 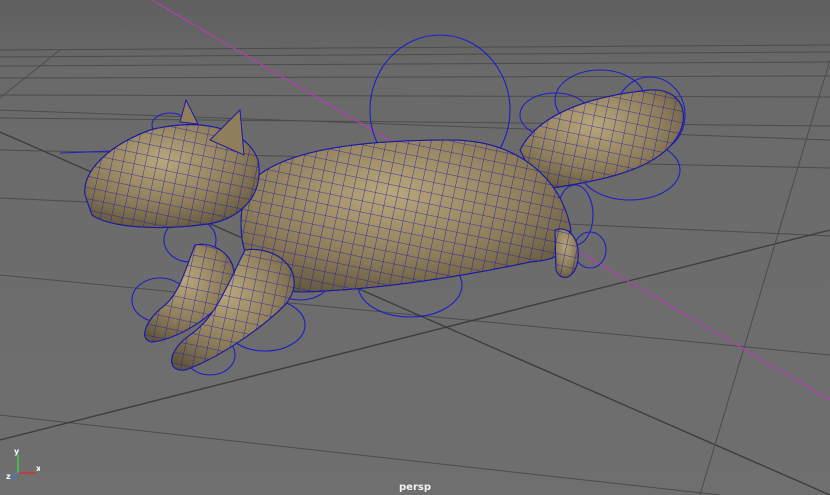 I want to click on z-axis-label: z, so click(x=8, y=476).